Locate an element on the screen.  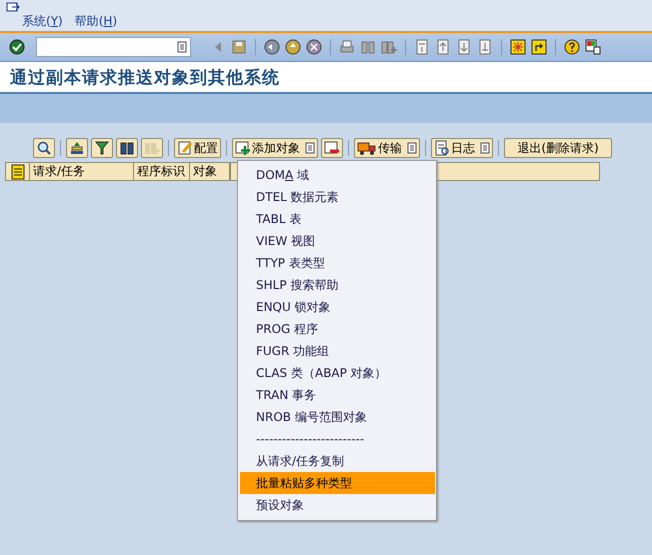
magnifier-icon is located at coordinates (44, 148).